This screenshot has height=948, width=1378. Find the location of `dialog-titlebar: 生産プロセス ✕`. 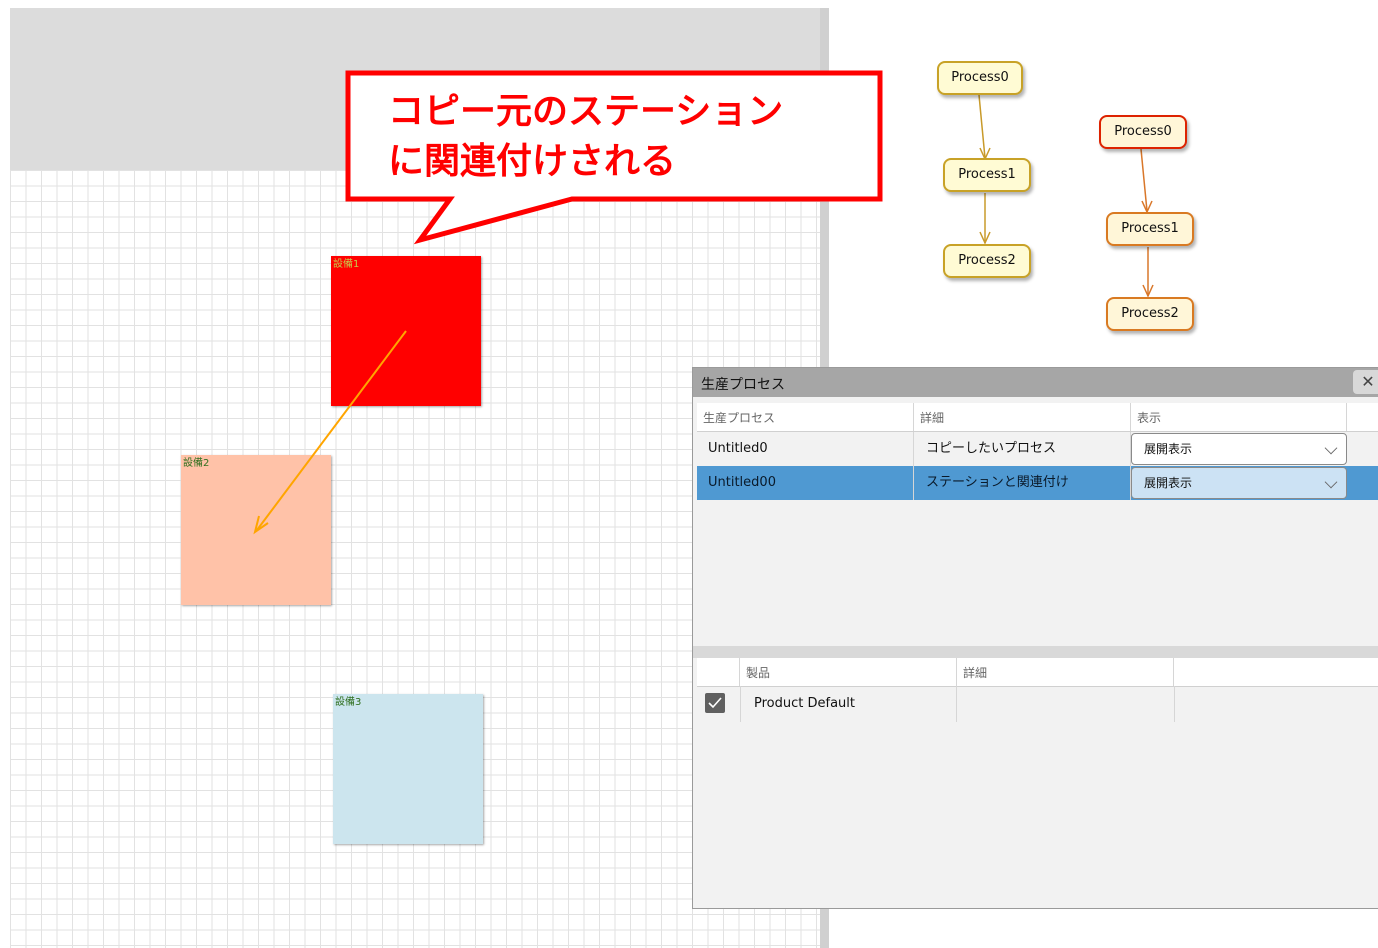

dialog-titlebar: 生産プロセス ✕ is located at coordinates (1035, 382).